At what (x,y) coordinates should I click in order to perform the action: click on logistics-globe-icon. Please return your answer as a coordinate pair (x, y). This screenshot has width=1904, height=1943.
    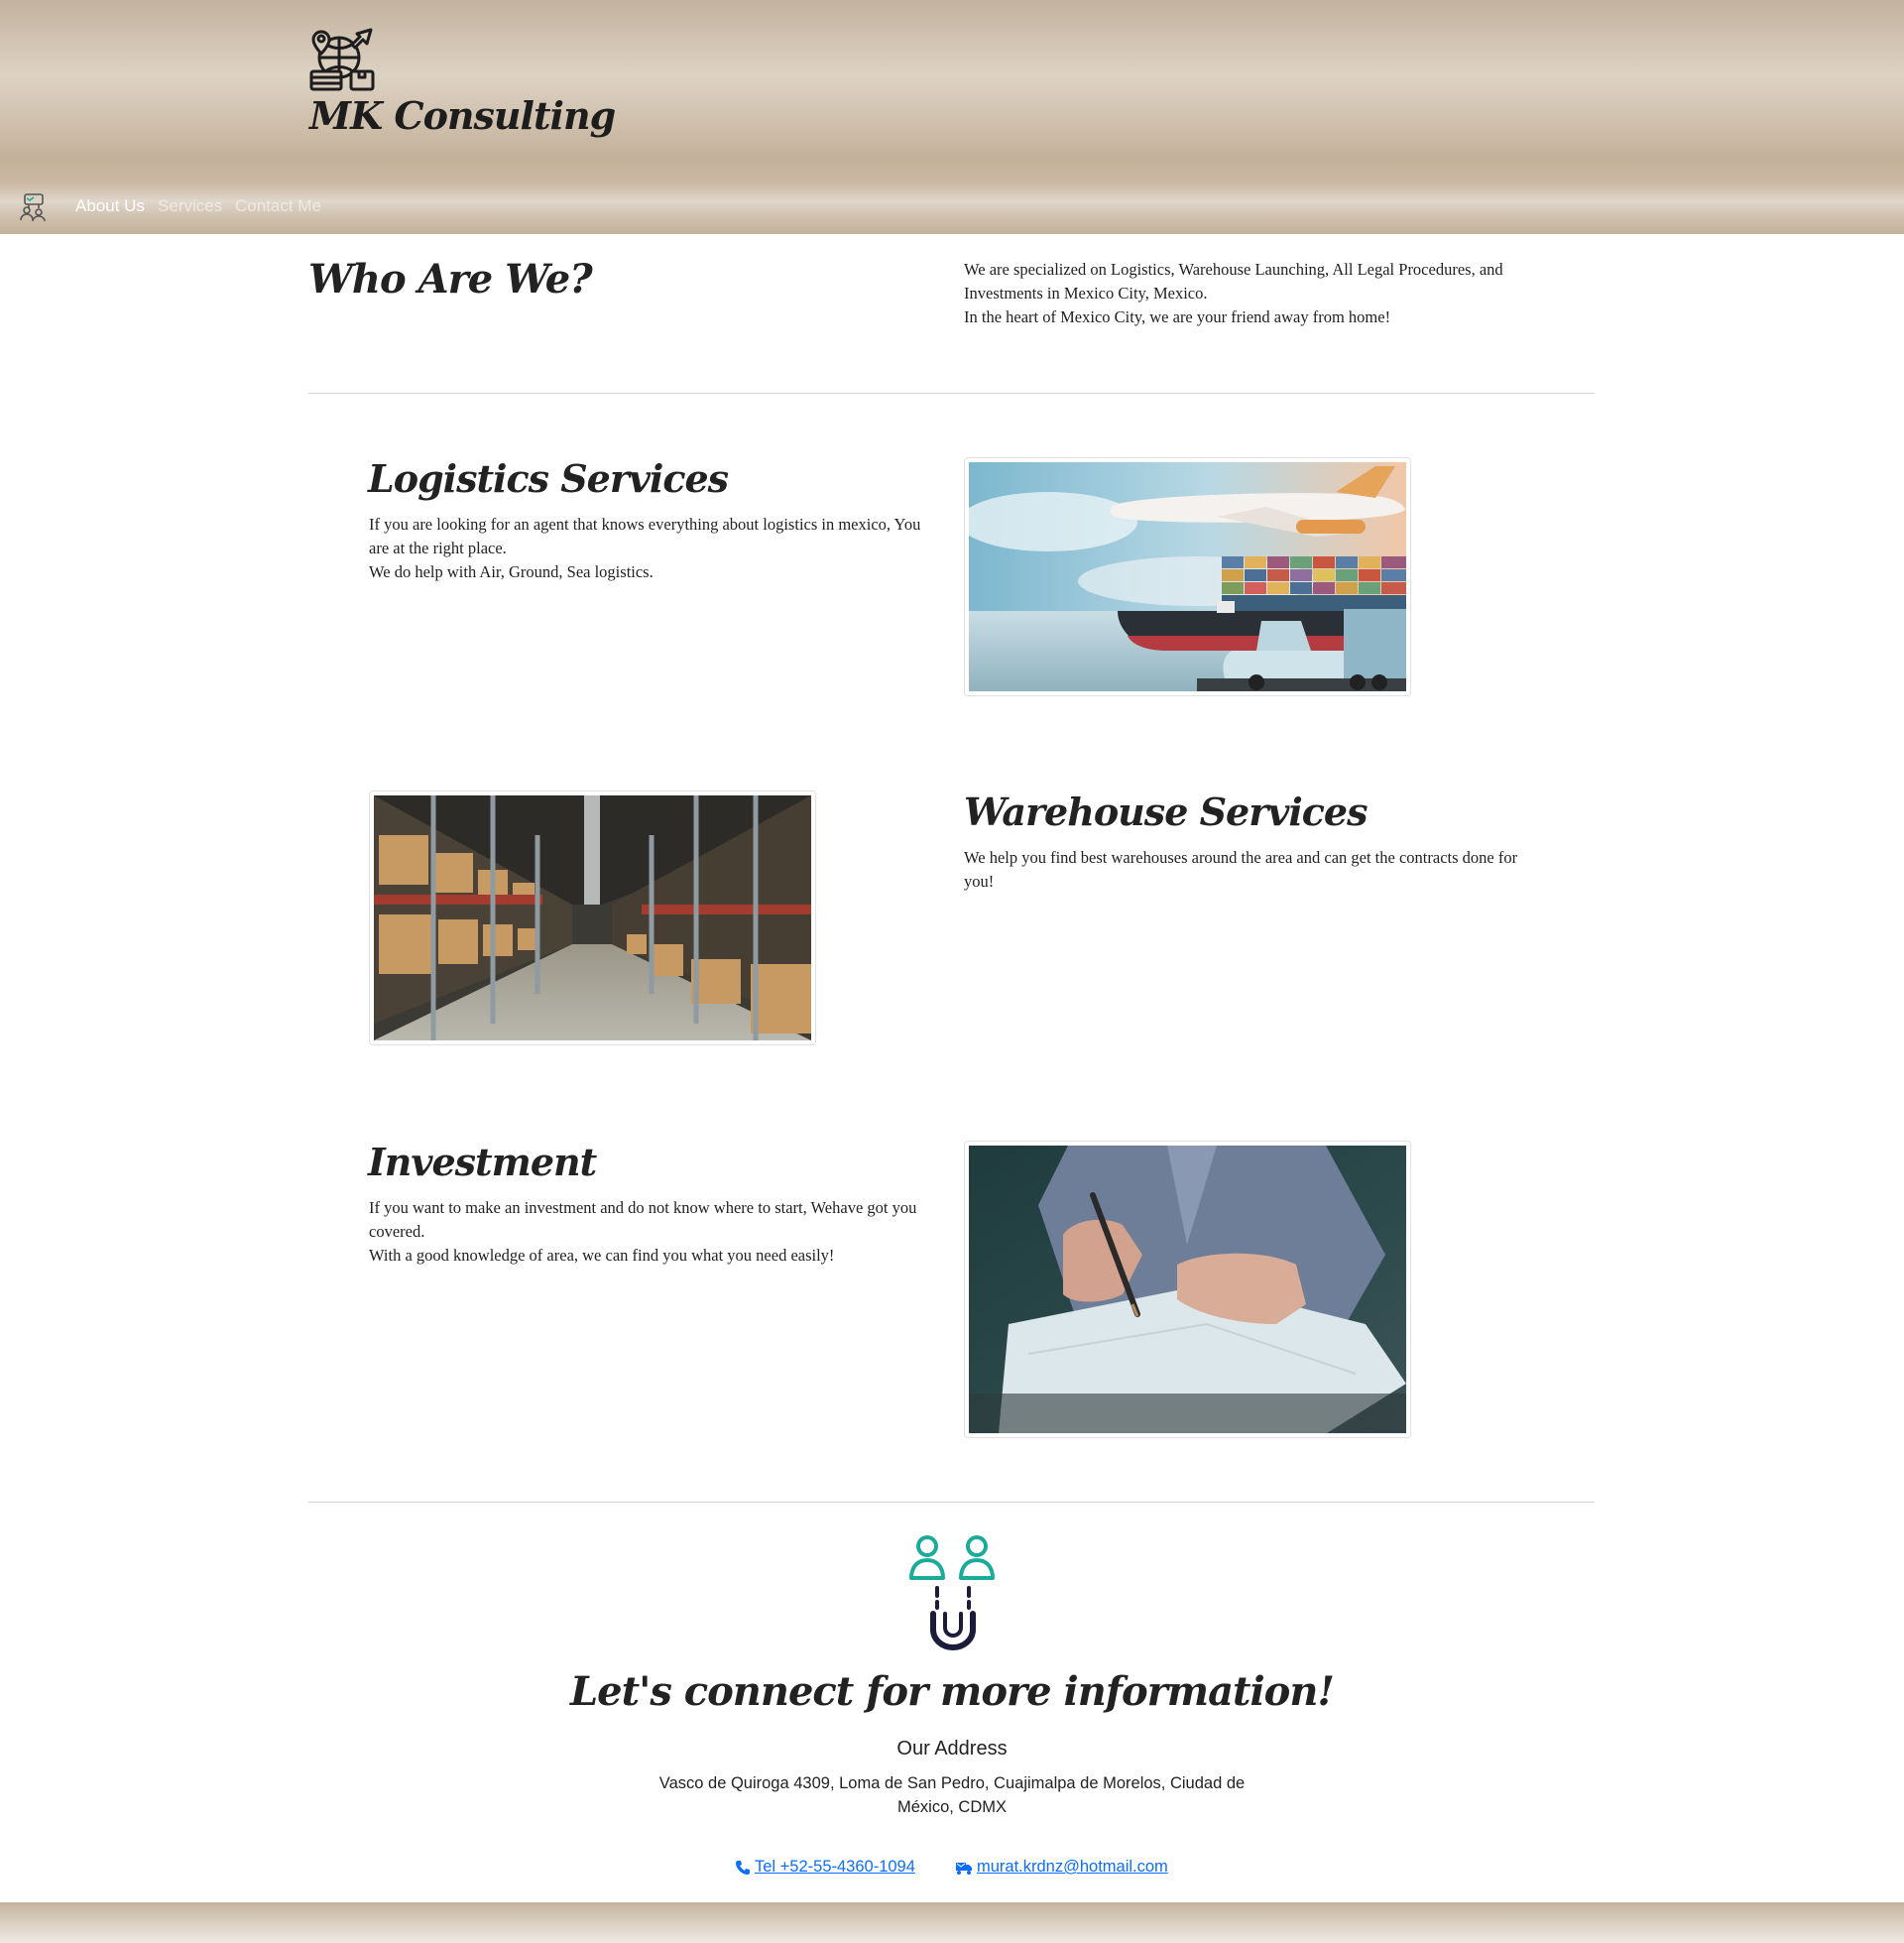
    Looking at the image, I should click on (342, 60).